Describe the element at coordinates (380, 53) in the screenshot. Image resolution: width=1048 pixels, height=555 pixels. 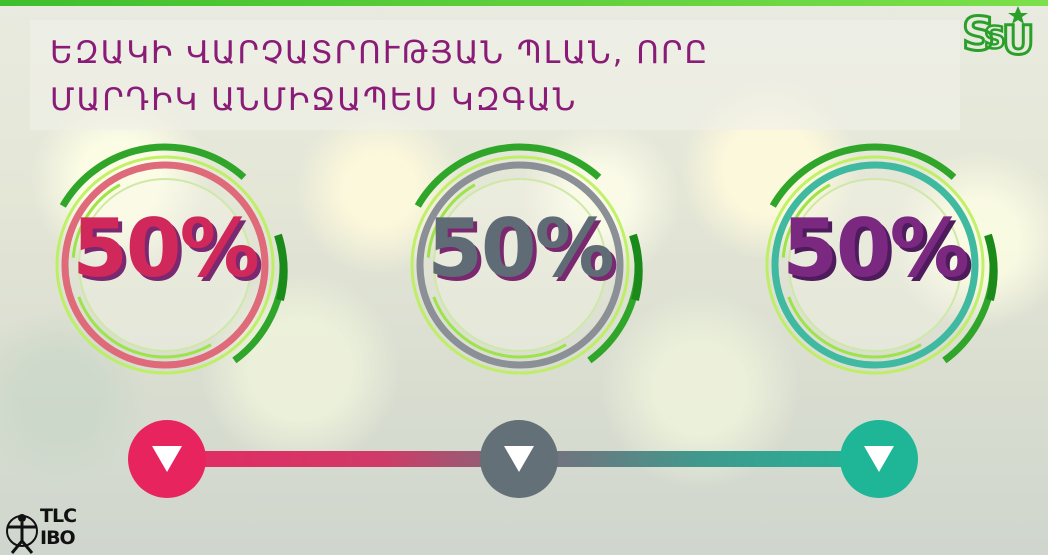
I see `title-line-1: ԵԶԱԿԻ ՎԱՐՉԱՏՐՈՒԹՅԱՆ ՊԼԱՆ, ՈՐԸ` at that location.